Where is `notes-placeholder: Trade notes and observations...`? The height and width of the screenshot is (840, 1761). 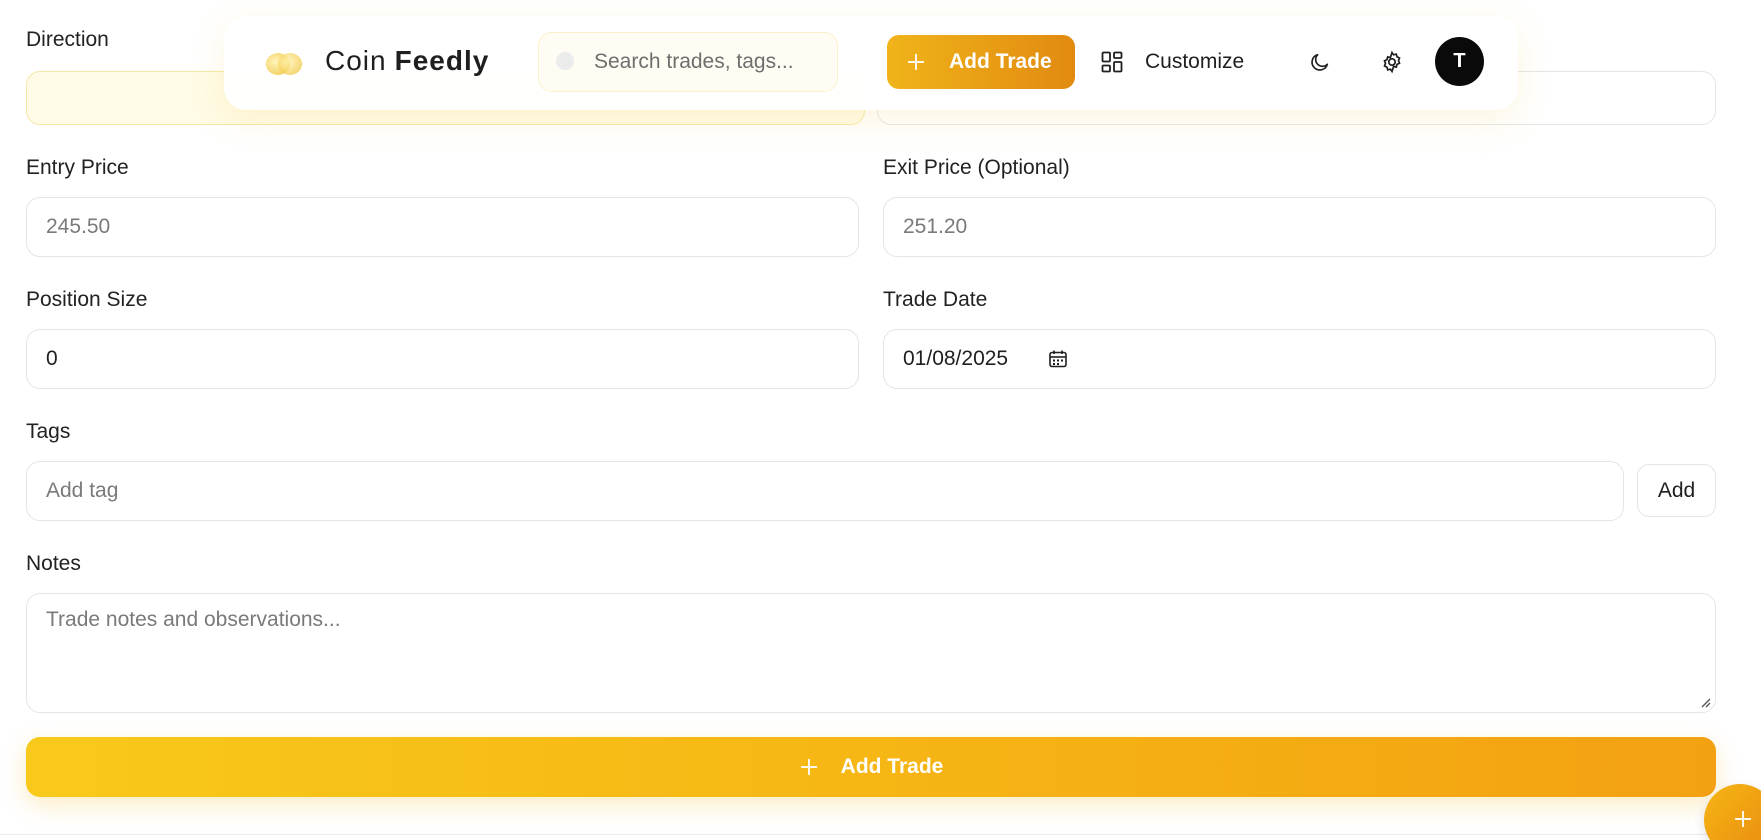 notes-placeholder: Trade notes and observations... is located at coordinates (193, 619).